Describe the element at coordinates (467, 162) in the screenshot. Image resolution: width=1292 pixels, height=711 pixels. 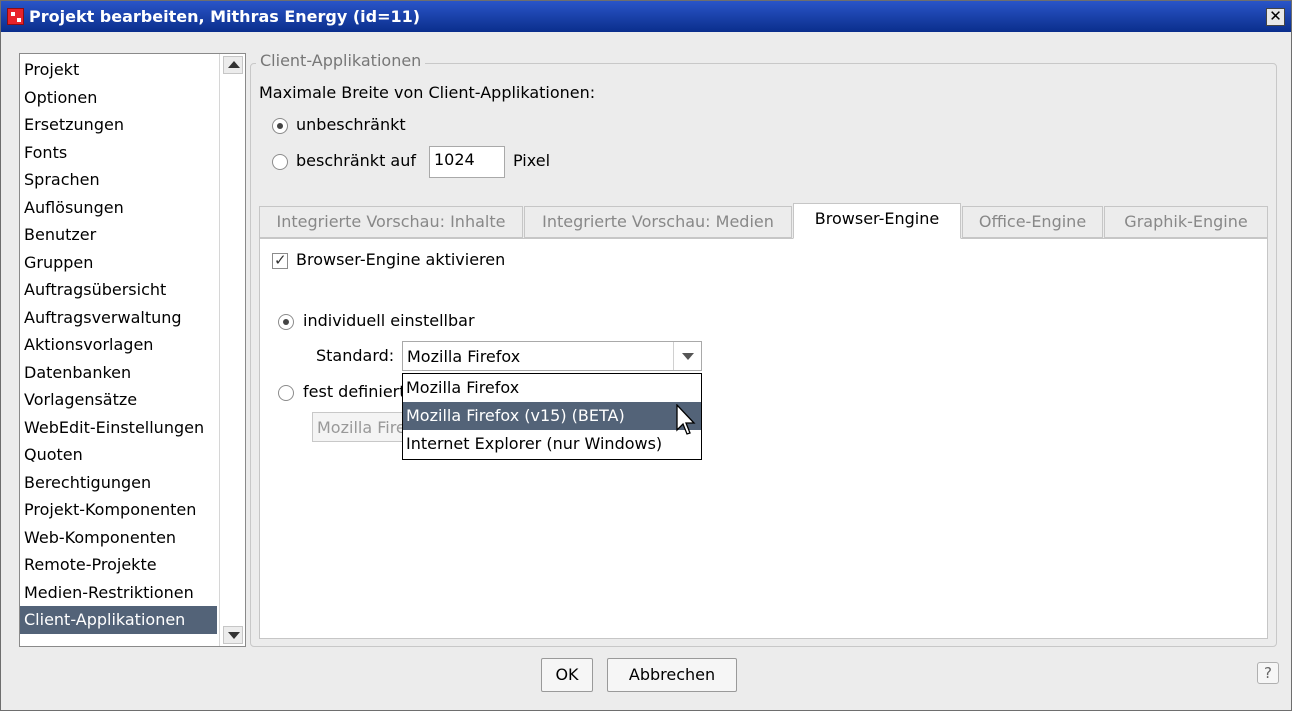
I see `width-limit-input: 1024` at that location.